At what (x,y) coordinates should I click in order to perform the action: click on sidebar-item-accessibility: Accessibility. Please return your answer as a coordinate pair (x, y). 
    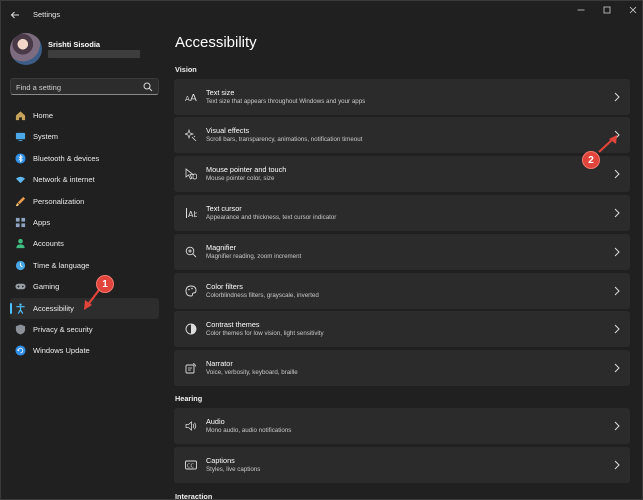
    Looking at the image, I should click on (84, 308).